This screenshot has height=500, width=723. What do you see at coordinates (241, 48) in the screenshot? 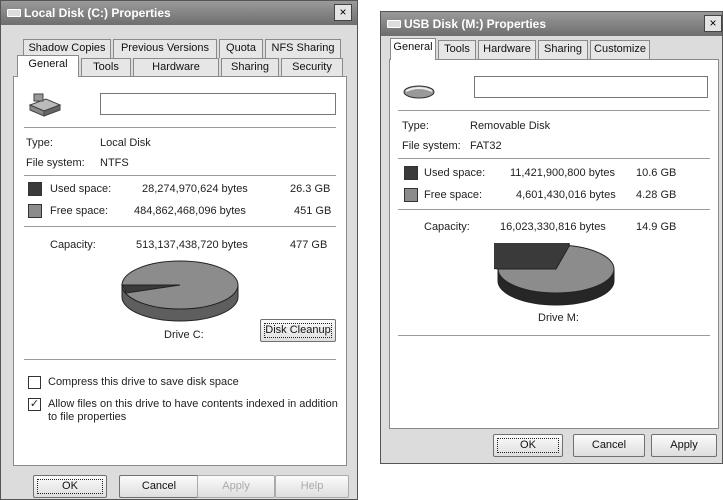
I see `tab-quota: Quota` at bounding box center [241, 48].